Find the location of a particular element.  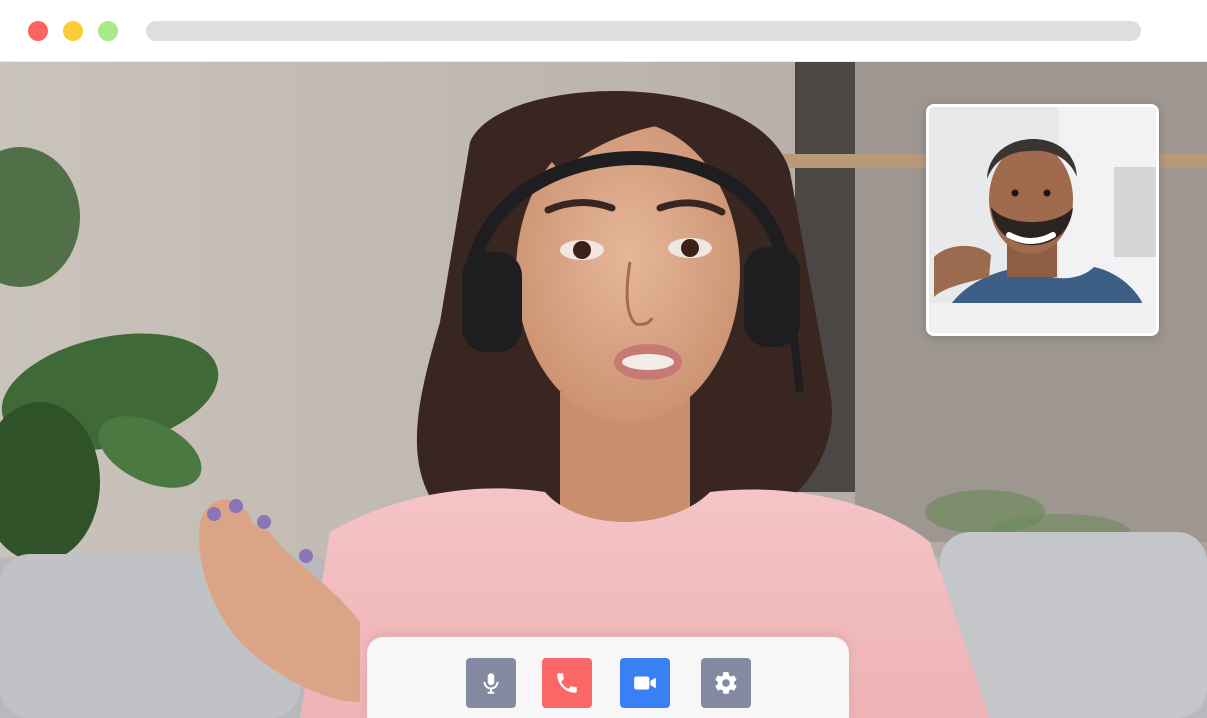

phone-icon is located at coordinates (567, 683).